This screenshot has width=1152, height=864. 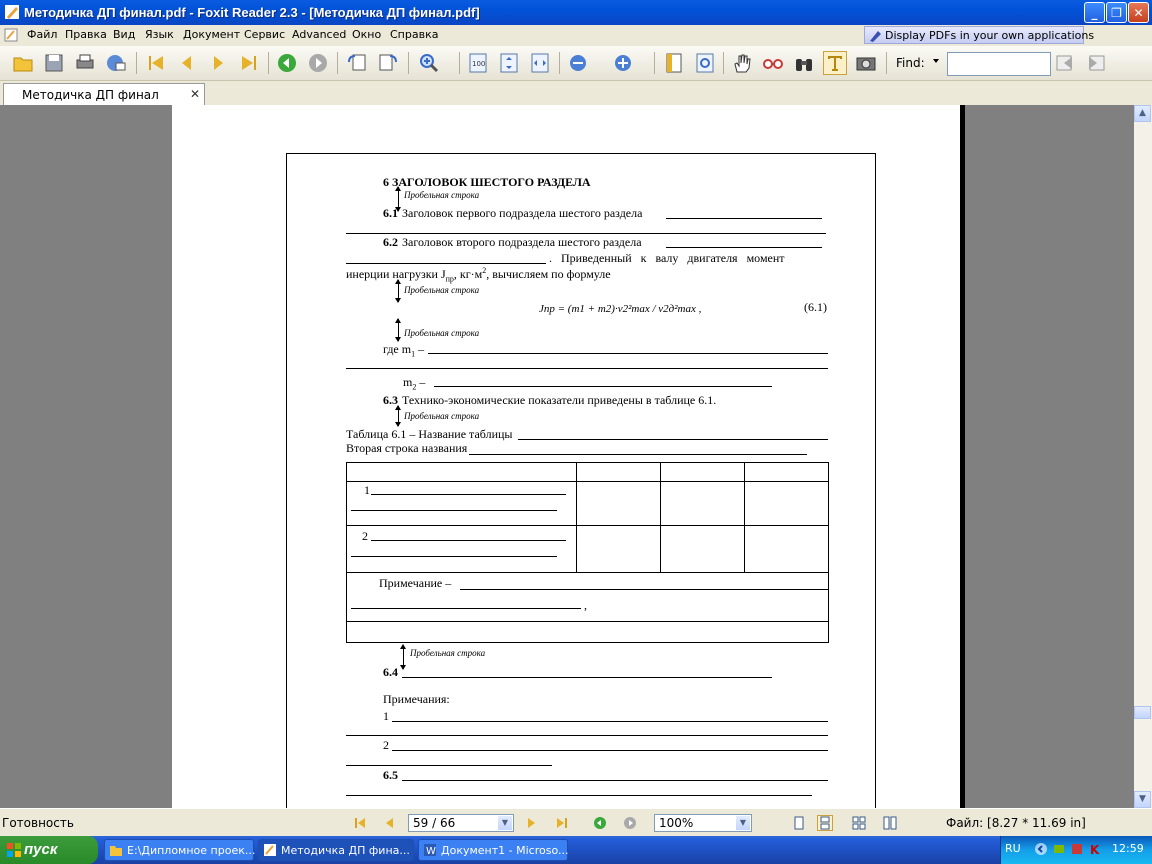 I want to click on table-caption: Таблица 6.1 – Название таблицы, so click(x=429, y=434).